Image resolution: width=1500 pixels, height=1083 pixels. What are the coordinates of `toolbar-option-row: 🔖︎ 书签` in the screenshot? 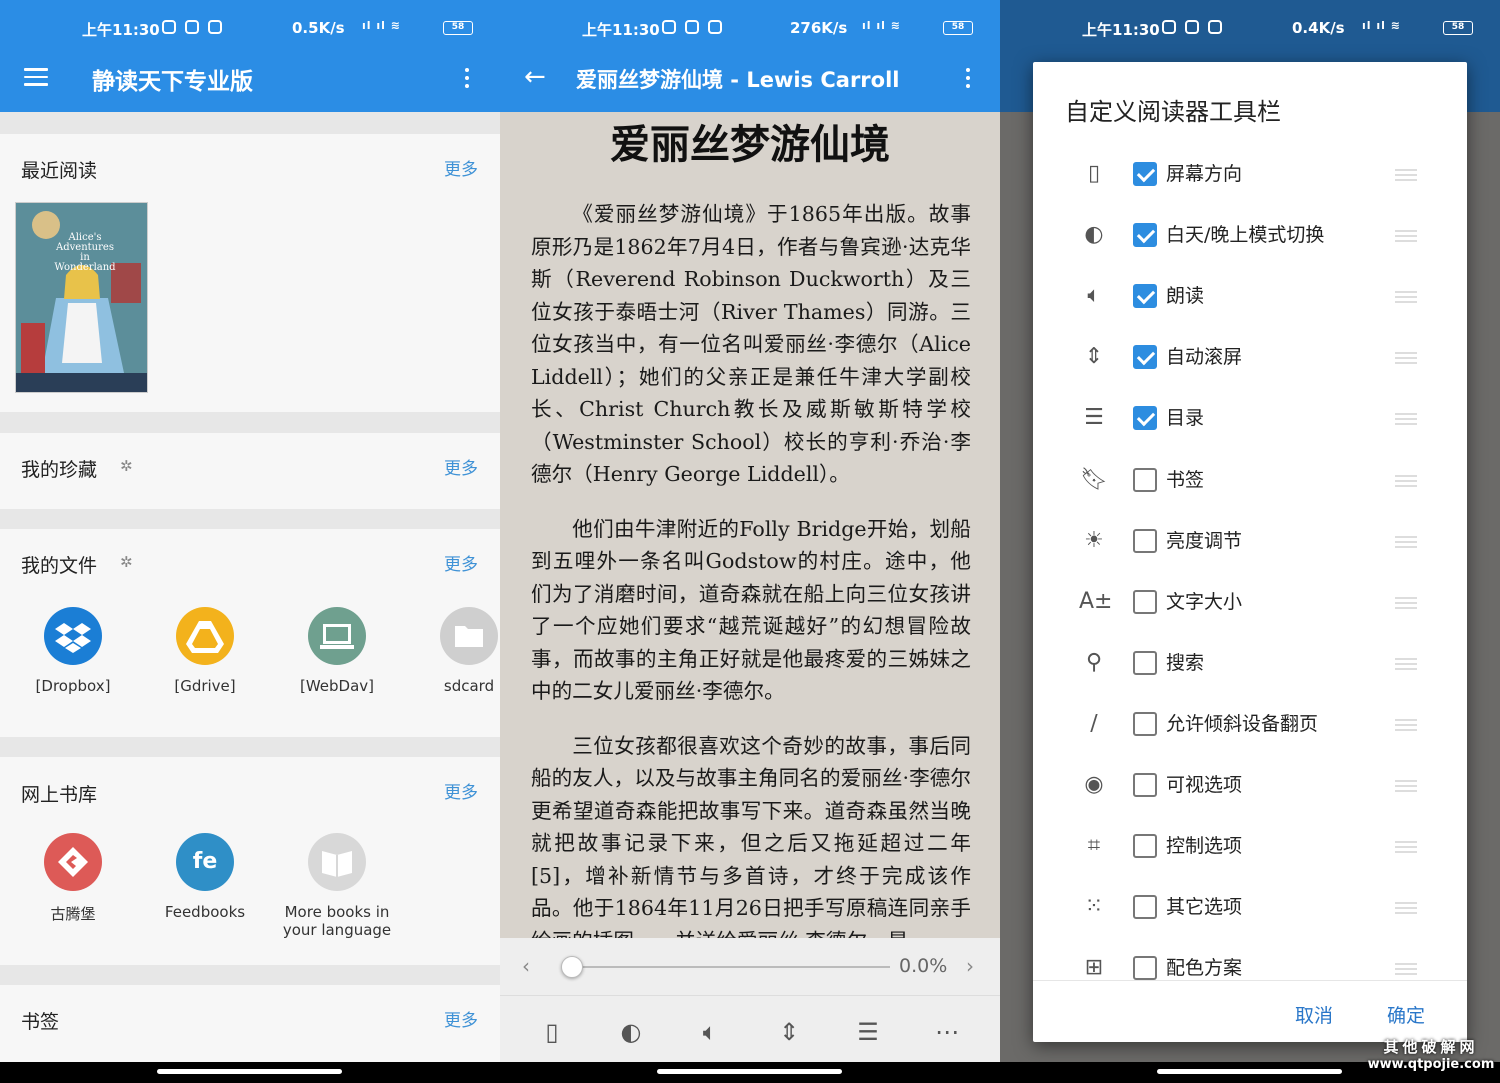 It's located at (1250, 480).